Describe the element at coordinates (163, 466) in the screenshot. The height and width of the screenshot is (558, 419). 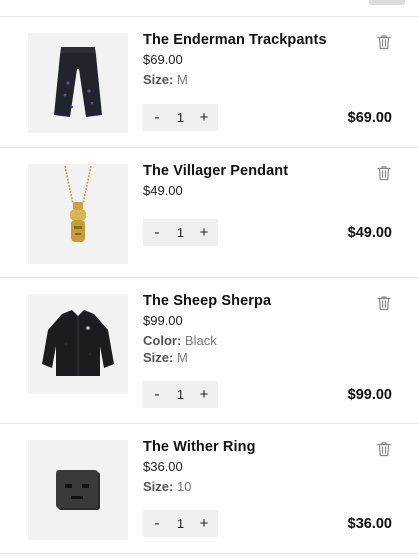
I see `product-price: $36.00` at that location.